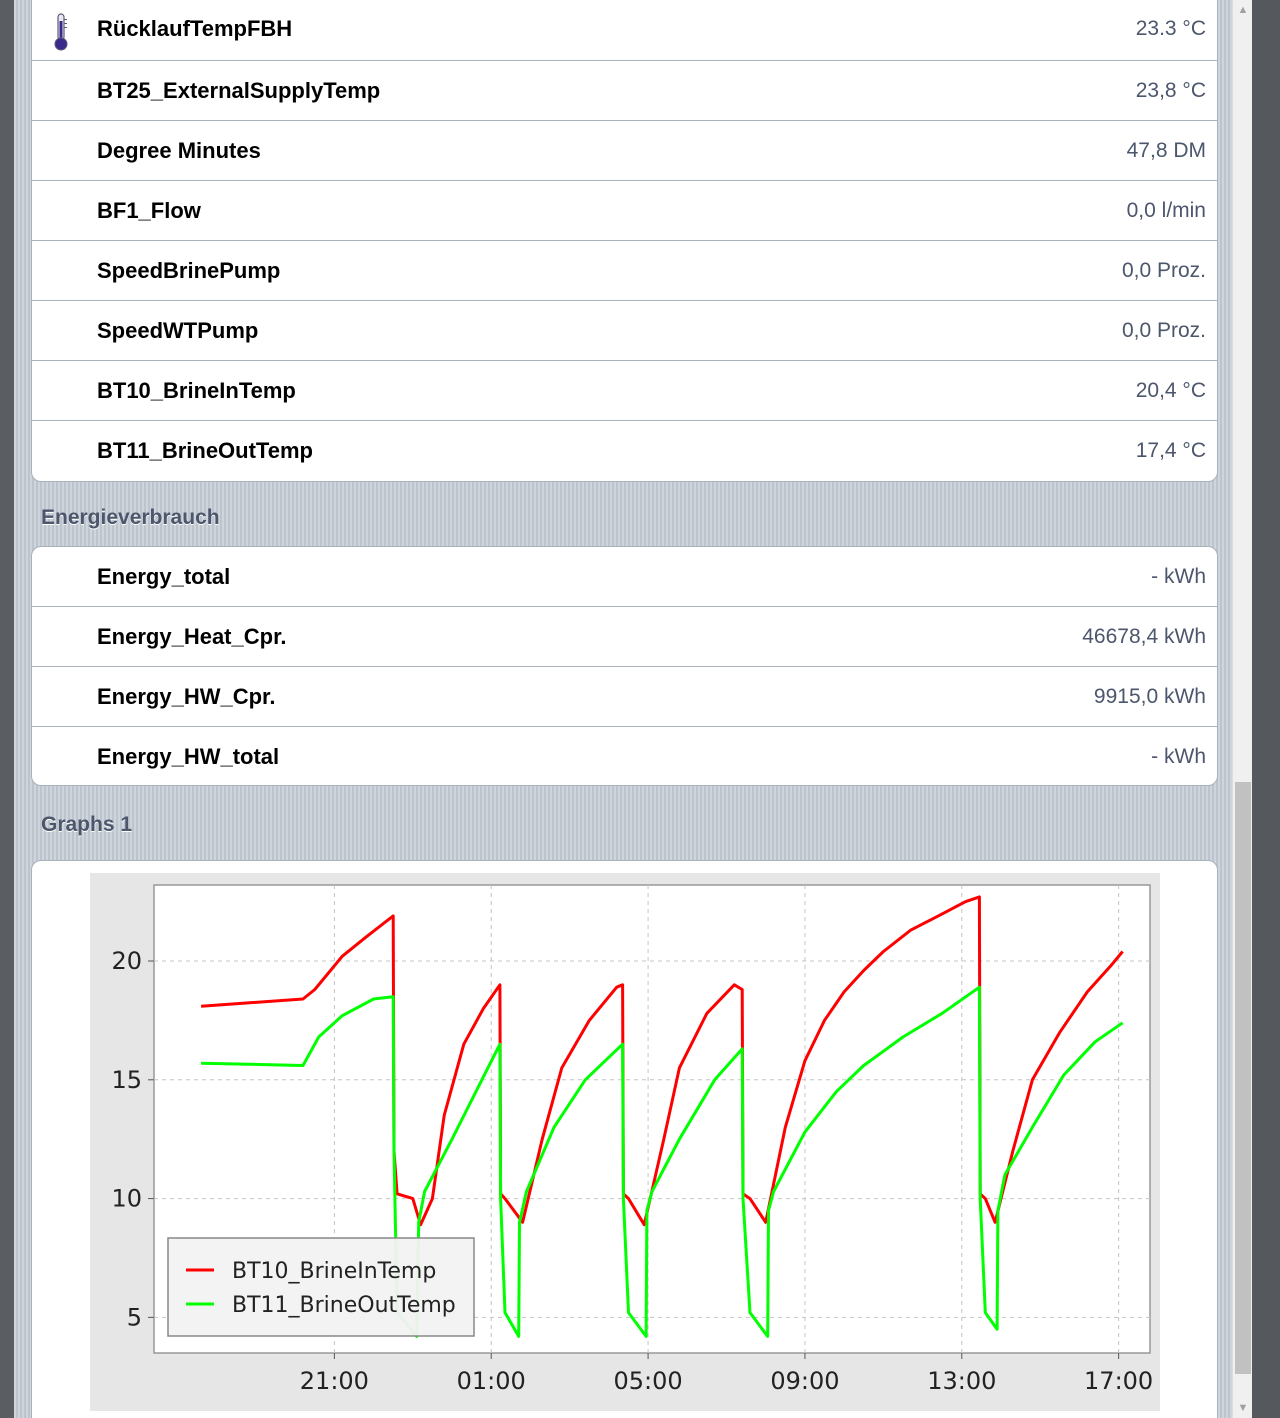 The height and width of the screenshot is (1418, 1280). I want to click on reading-value: 23,8 °C, so click(1170, 90).